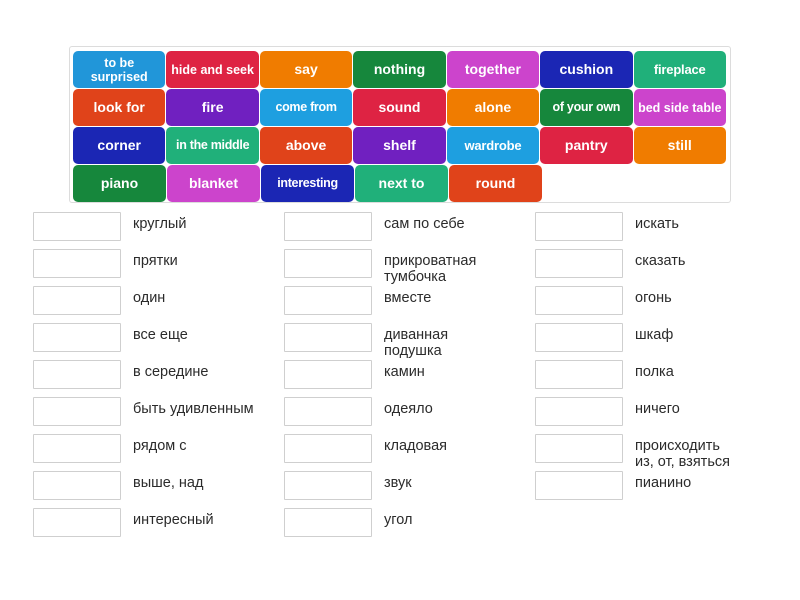 The height and width of the screenshot is (600, 800). What do you see at coordinates (119, 107) in the screenshot?
I see `word-tile: look for` at bounding box center [119, 107].